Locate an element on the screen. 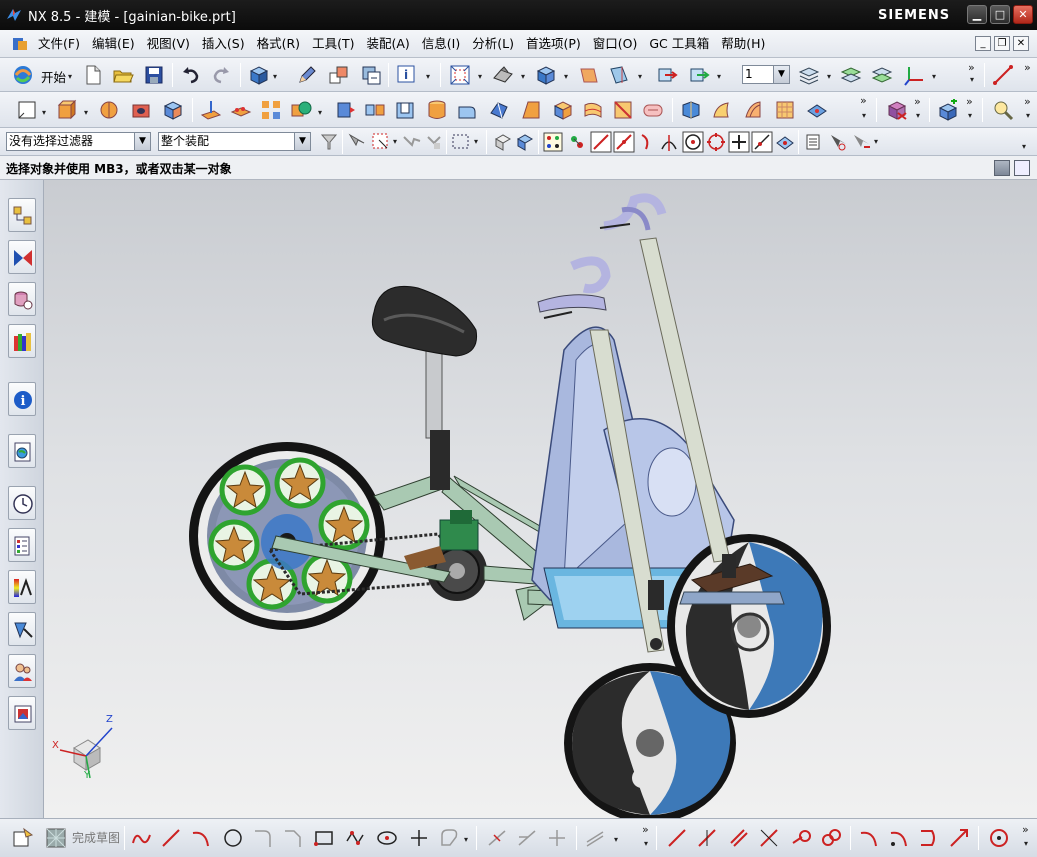 This screenshot has height=857, width=1037. menu-tools: 工具(T) is located at coordinates (333, 44).